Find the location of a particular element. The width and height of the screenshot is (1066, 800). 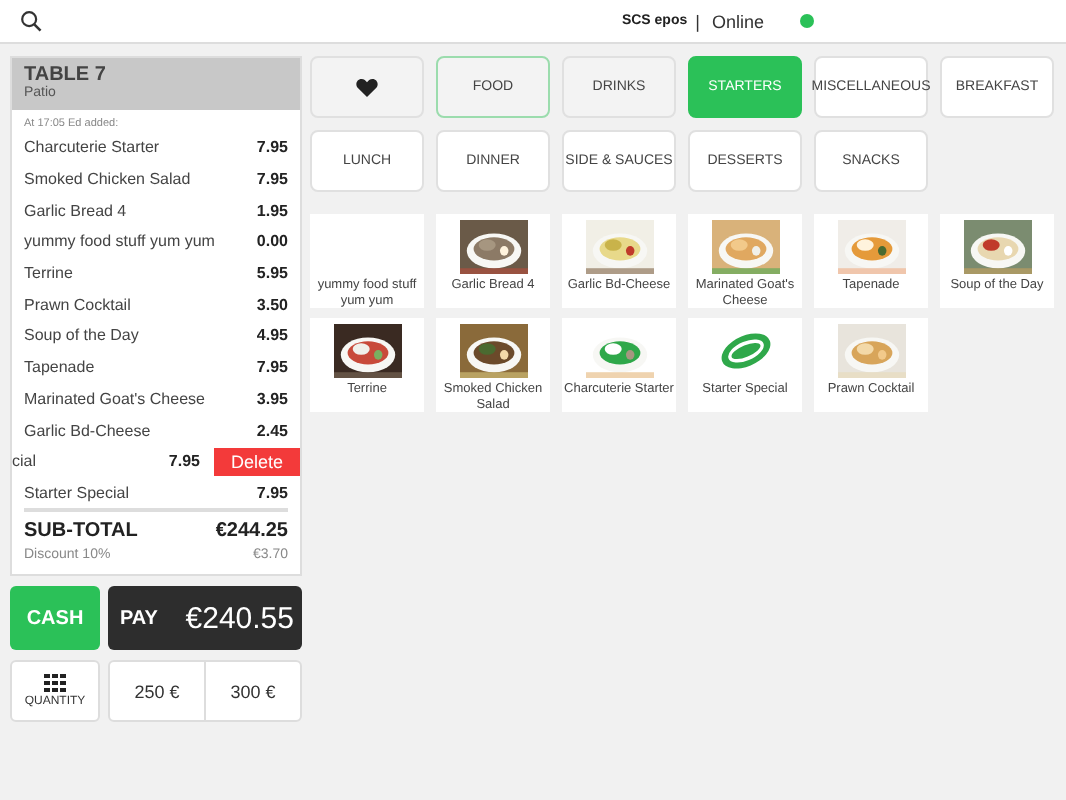

order-item-name: Marinated Goat's Cheese is located at coordinates (140, 398).